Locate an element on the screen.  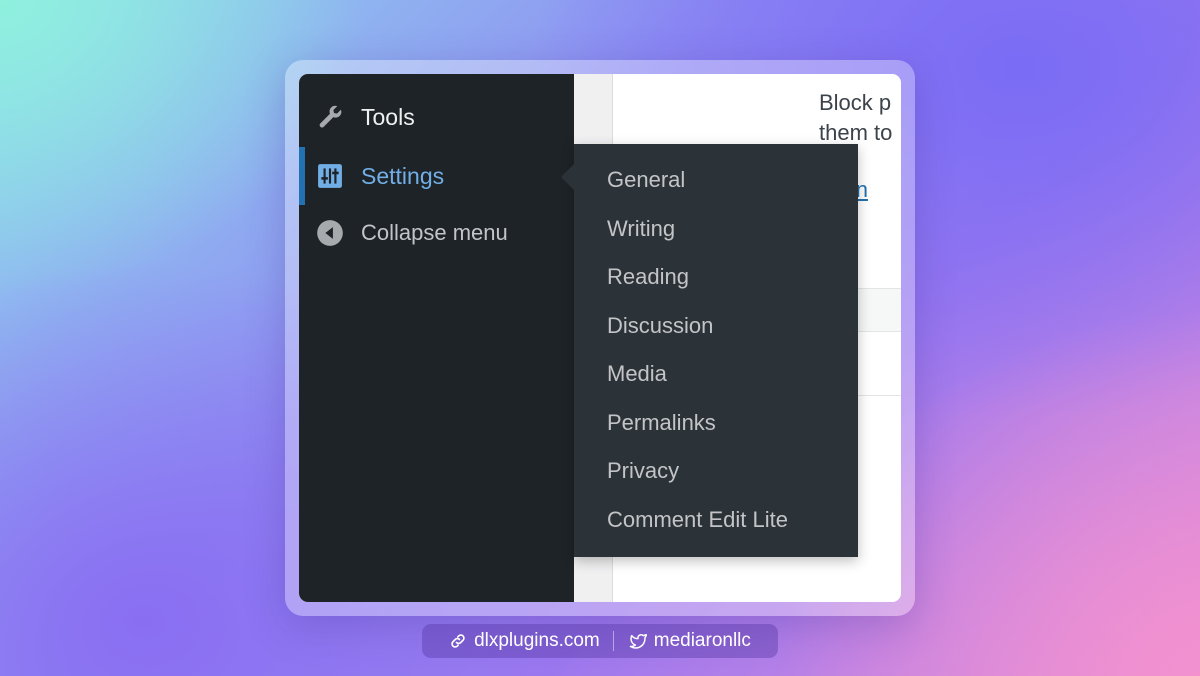
content-text: Block p them to is located at coordinates (860, 118).